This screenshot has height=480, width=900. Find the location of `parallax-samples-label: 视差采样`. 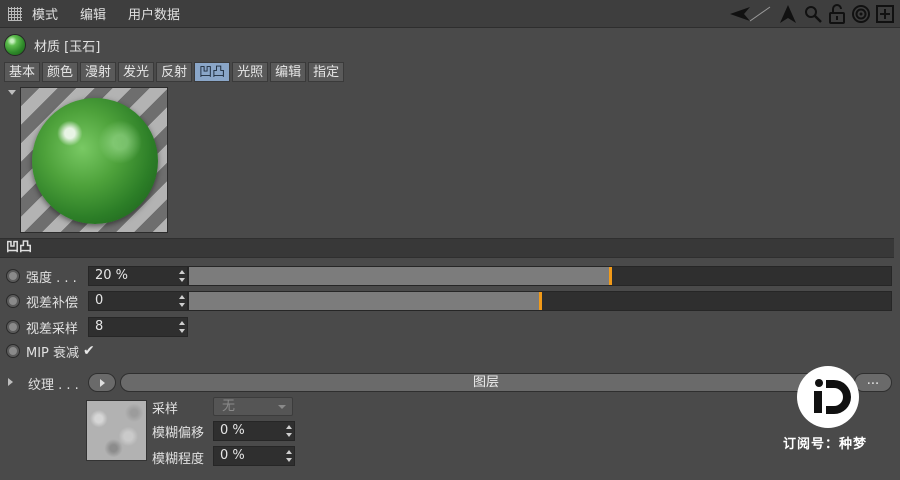

parallax-samples-label: 视差采样 is located at coordinates (52, 329).